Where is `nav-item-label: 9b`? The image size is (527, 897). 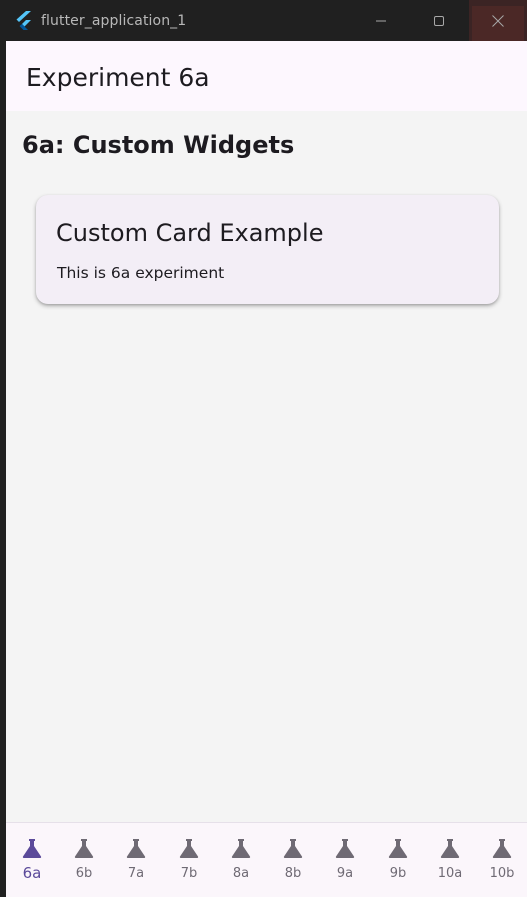
nav-item-label: 9b is located at coordinates (398, 873).